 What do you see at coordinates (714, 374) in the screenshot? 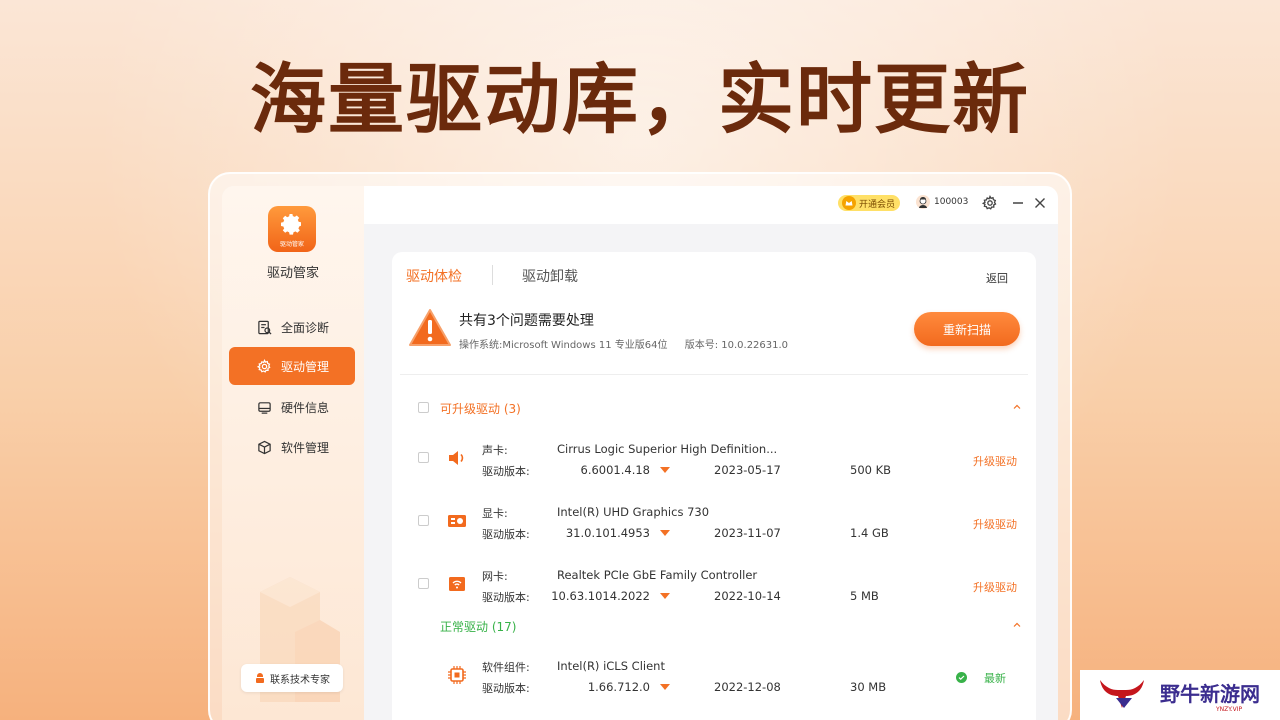
I see `divider` at bounding box center [714, 374].